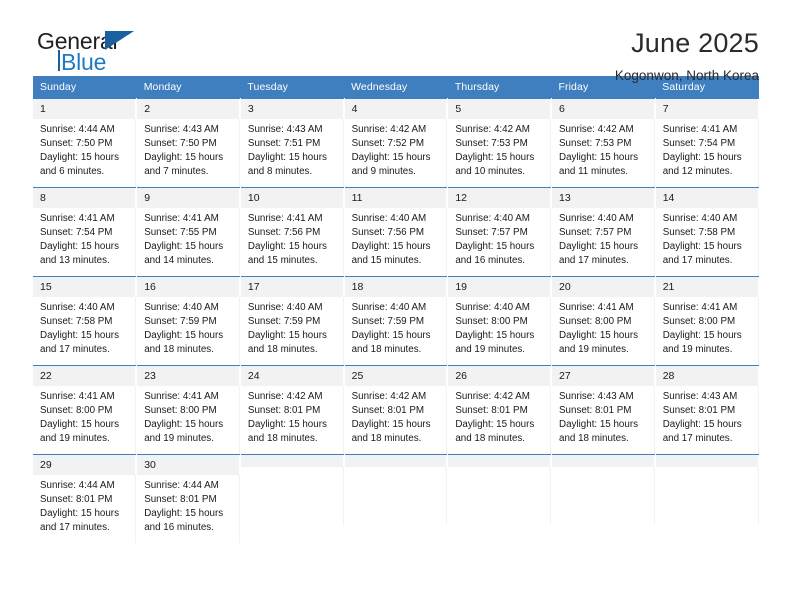 This screenshot has width=792, height=612. What do you see at coordinates (594, 171) in the screenshot?
I see `daylight-line-cont: and 11 minutes.` at bounding box center [594, 171].